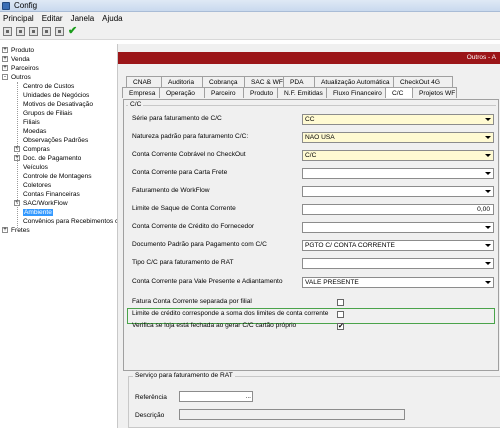 This screenshot has height=428, width=500. I want to click on first-record-icon, so click(20, 31).